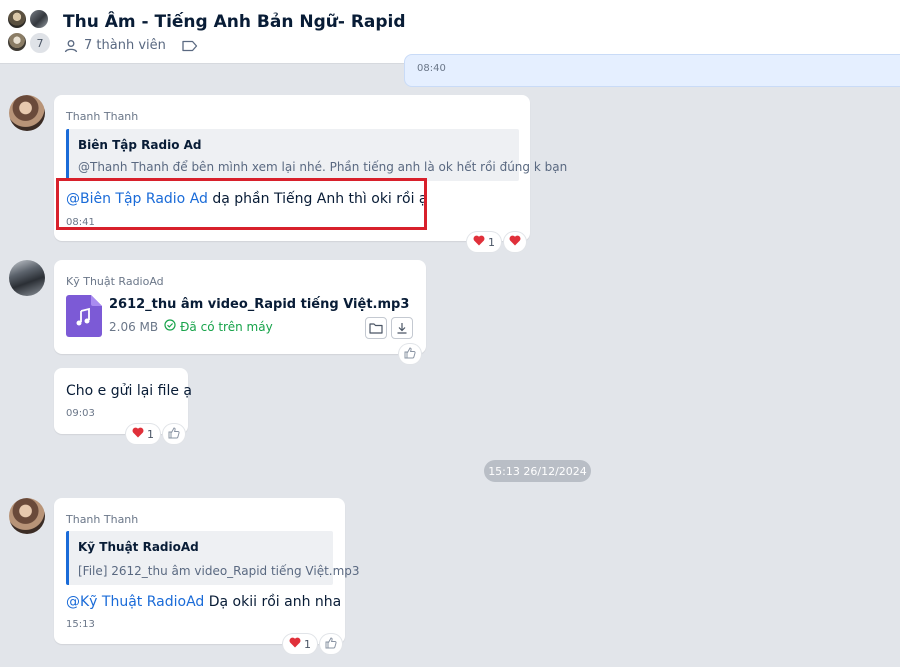 The image size is (900, 667). I want to click on my-message-bubble: 08:40, so click(652, 70).